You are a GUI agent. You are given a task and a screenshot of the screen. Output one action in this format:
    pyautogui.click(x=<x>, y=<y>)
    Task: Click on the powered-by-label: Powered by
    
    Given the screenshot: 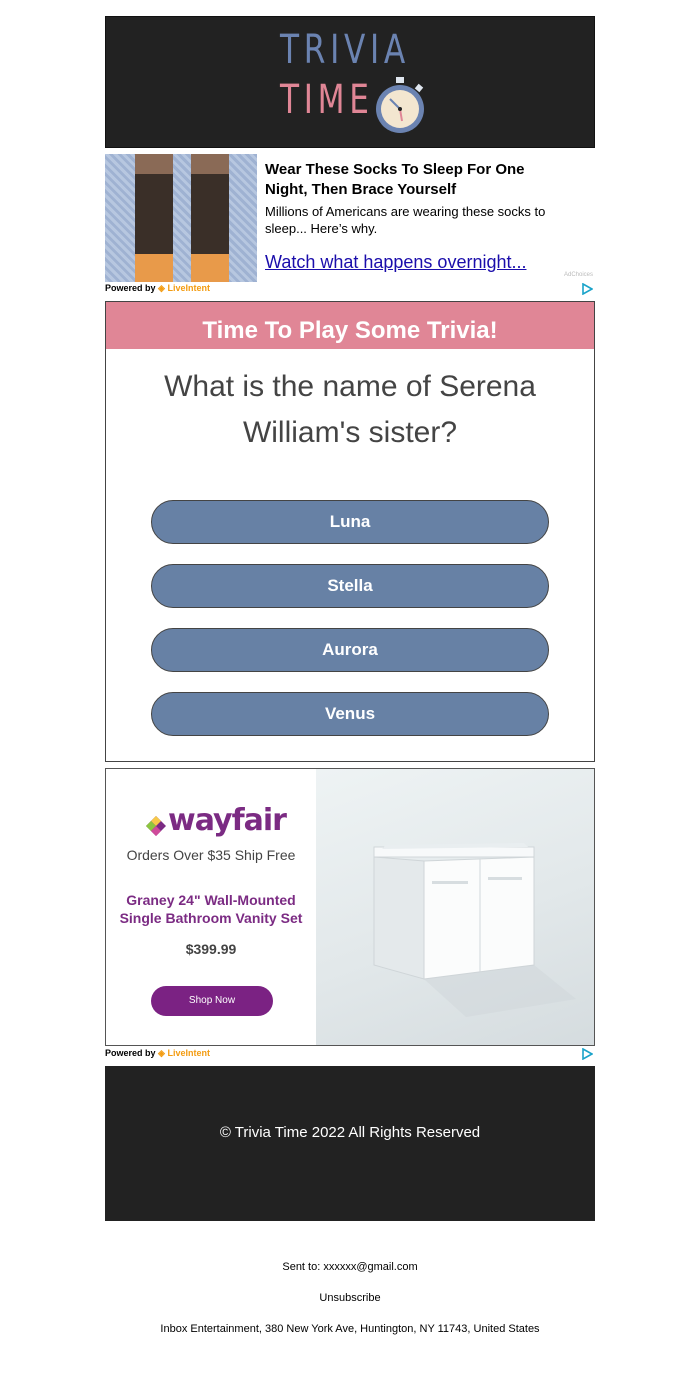 What is the action you would take?
    pyautogui.click(x=130, y=288)
    